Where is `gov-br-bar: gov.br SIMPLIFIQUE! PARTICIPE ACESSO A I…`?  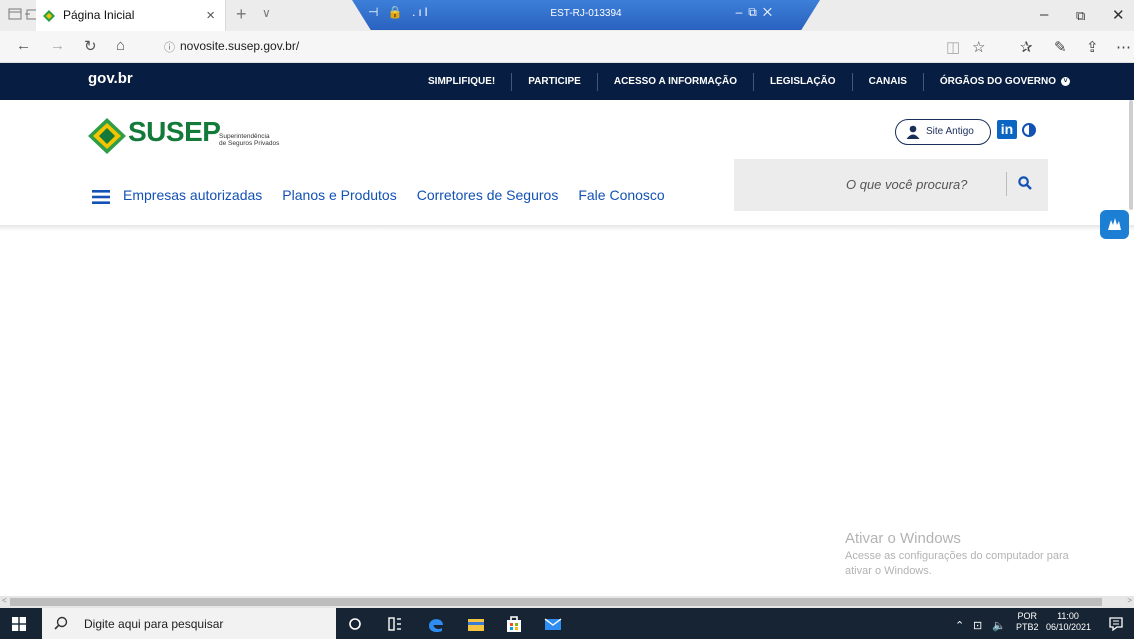
gov-br-bar: gov.br SIMPLIFIQUE! PARTICIPE ACESSO A I… is located at coordinates (567, 81).